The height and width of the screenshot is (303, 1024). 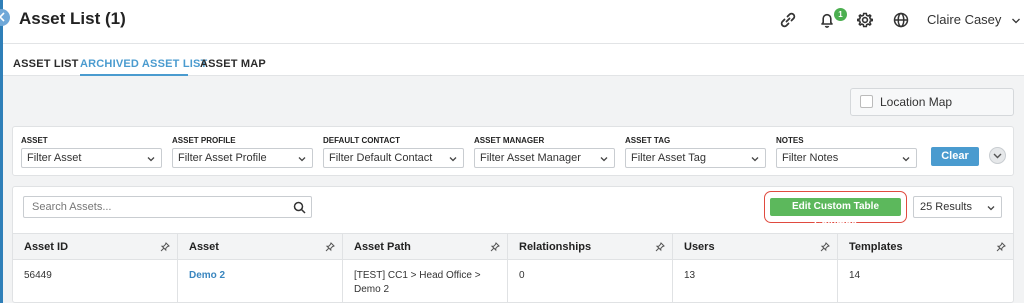 What do you see at coordinates (955, 156) in the screenshot?
I see `clear-filters-button: Clear` at bounding box center [955, 156].